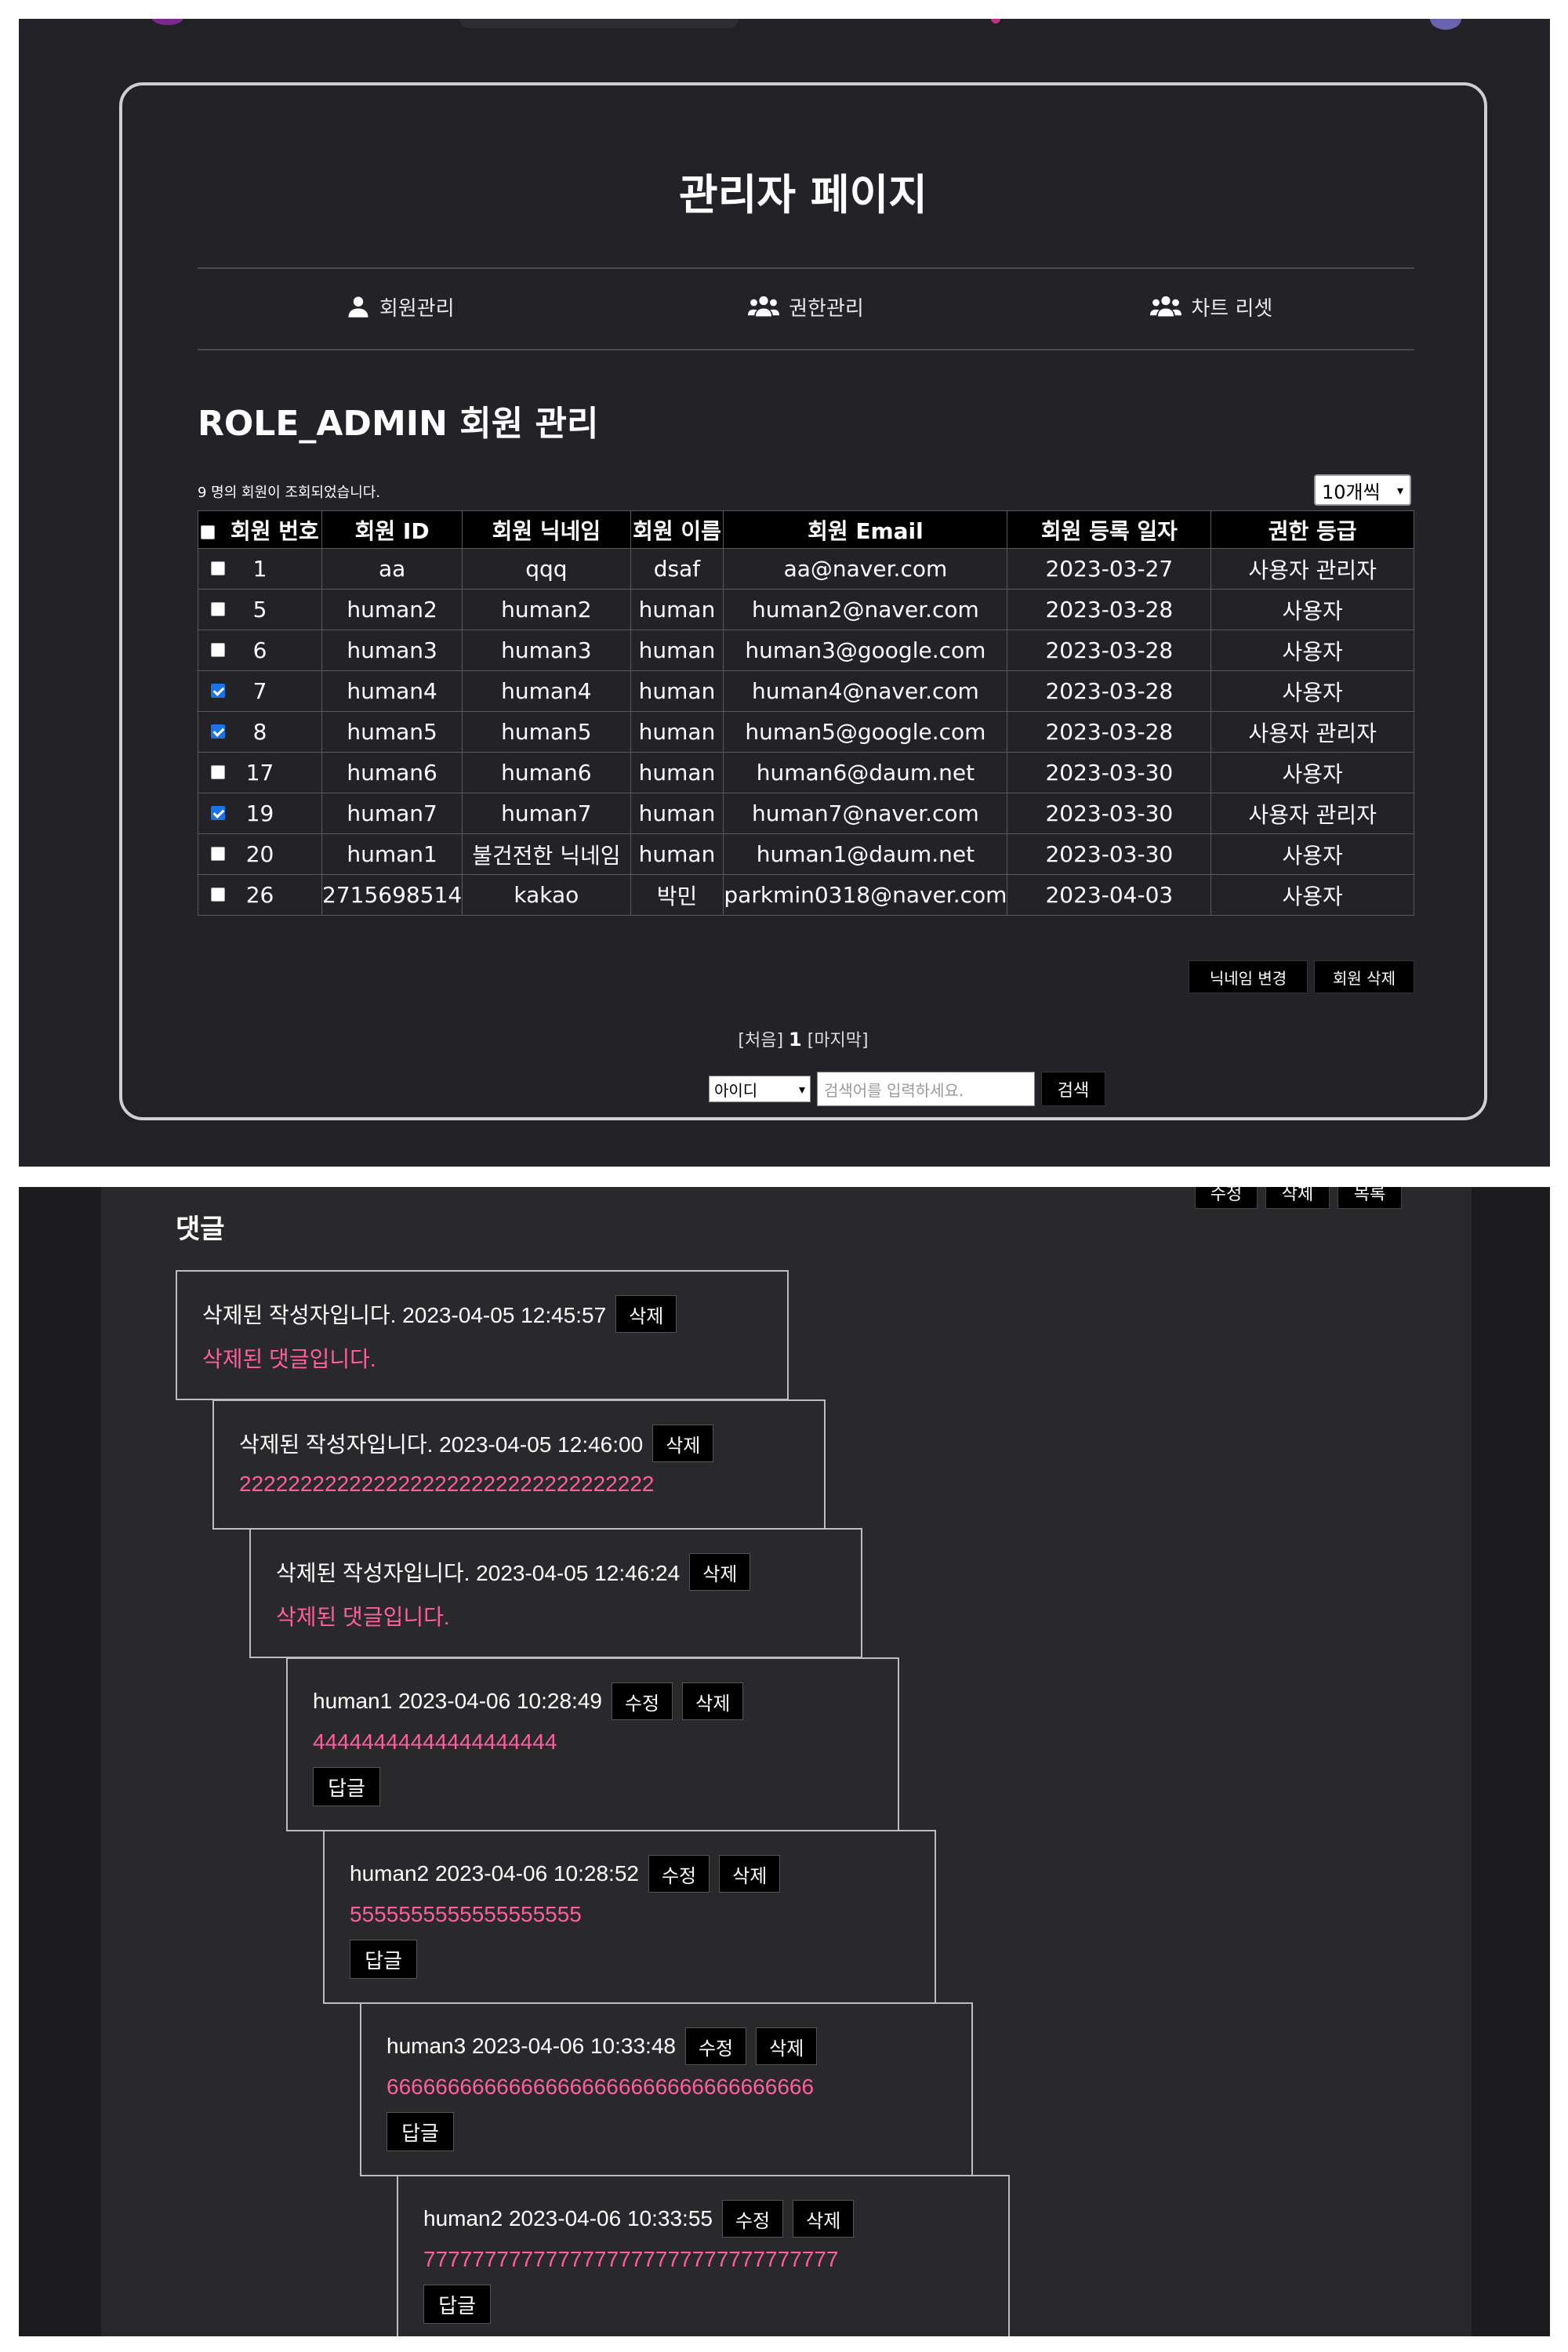 The height and width of the screenshot is (2352, 1568). I want to click on table-cell: 2715698514, so click(392, 895).